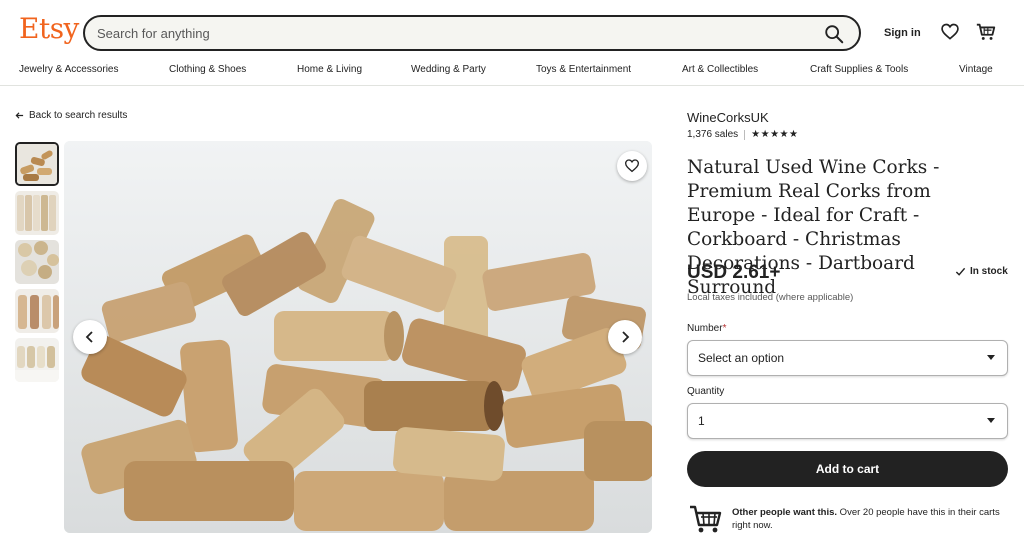 This screenshot has height=560, width=1024. I want to click on stock-status: In stock, so click(981, 271).